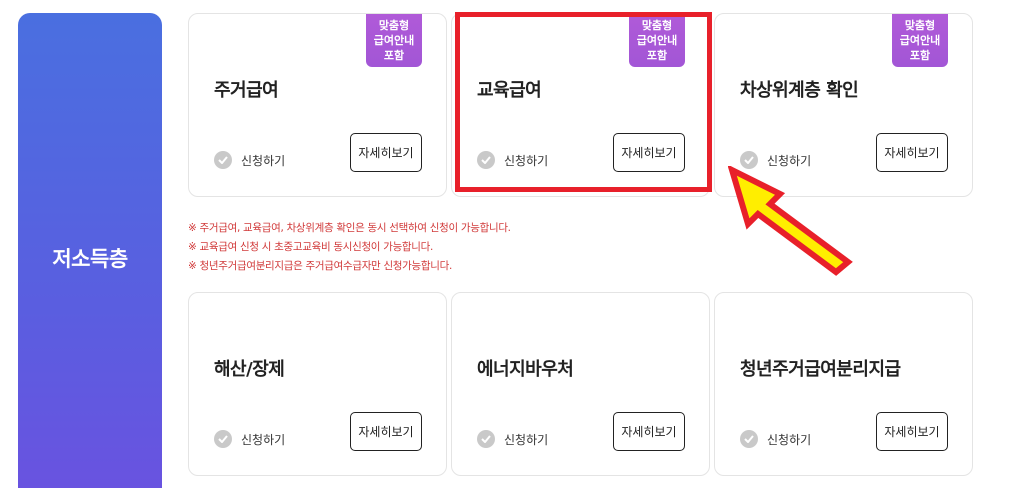  Describe the element at coordinates (317, 105) in the screenshot. I see `card-housing-benefit: 맞춤형 급여안내 포함 주거급여 신청하기 자세히보기` at that location.